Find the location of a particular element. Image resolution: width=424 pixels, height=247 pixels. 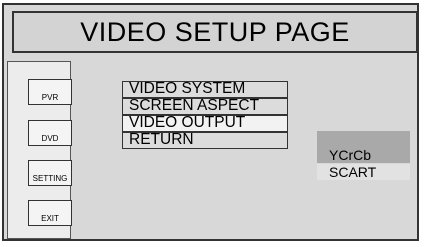

menu-item-return: RETURN is located at coordinates (205, 140).